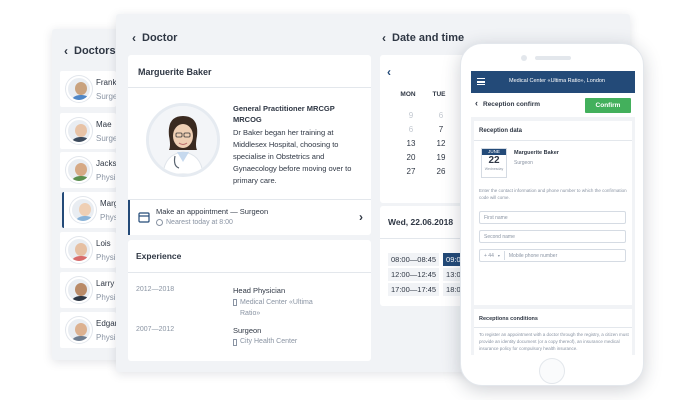 The width and height of the screenshot is (700, 400). What do you see at coordinates (508, 319) in the screenshot?
I see `conditions-title: Receptions conditions` at bounding box center [508, 319].